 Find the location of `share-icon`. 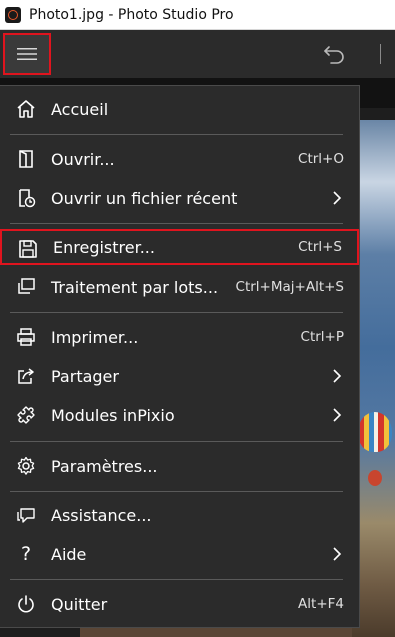

share-icon is located at coordinates (26, 376).